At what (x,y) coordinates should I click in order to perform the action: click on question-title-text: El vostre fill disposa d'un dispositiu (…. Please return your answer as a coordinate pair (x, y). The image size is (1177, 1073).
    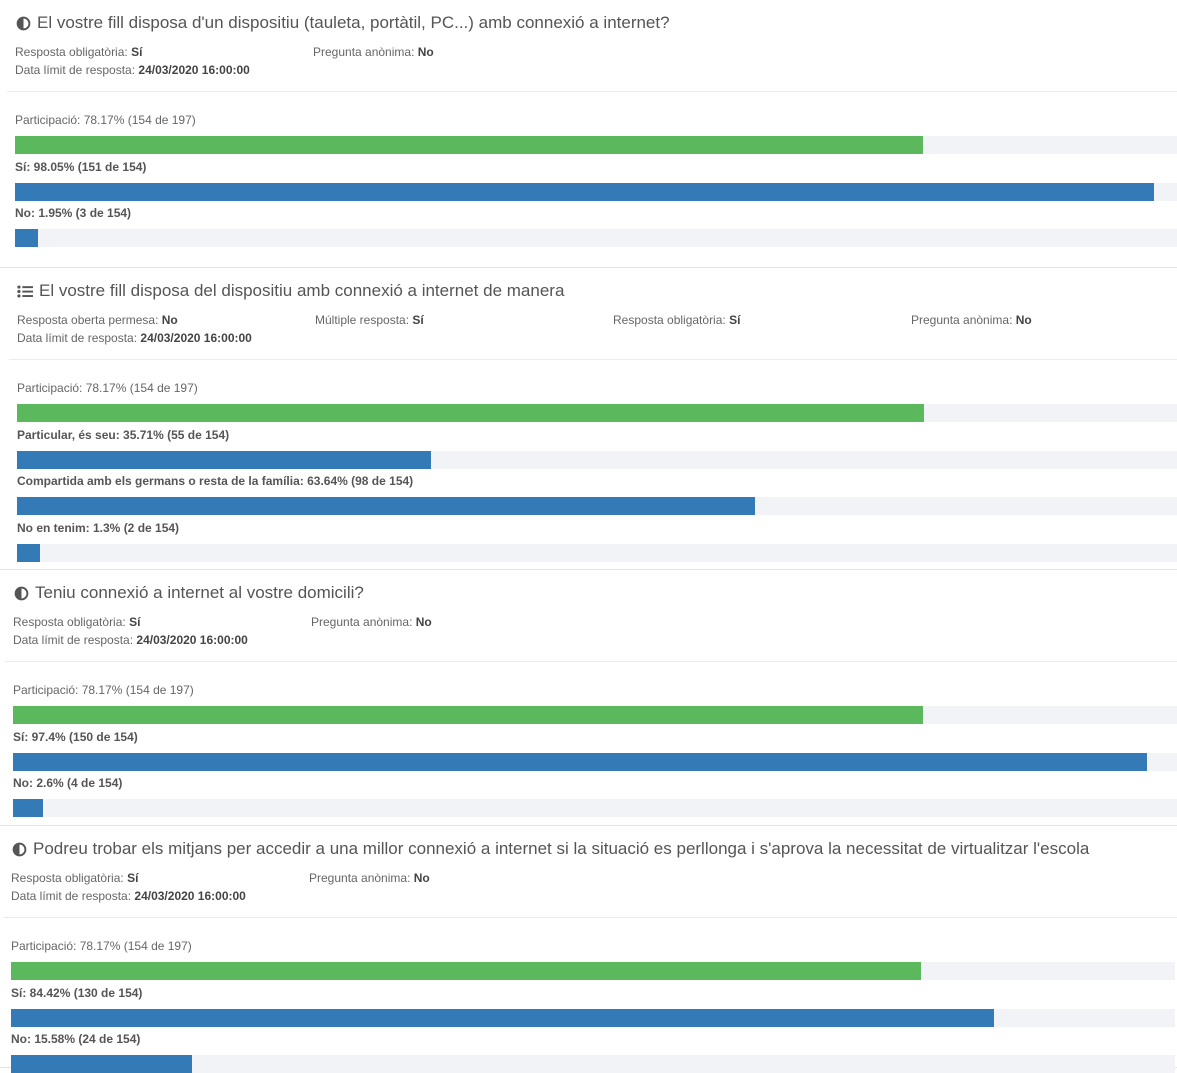
    Looking at the image, I should click on (353, 22).